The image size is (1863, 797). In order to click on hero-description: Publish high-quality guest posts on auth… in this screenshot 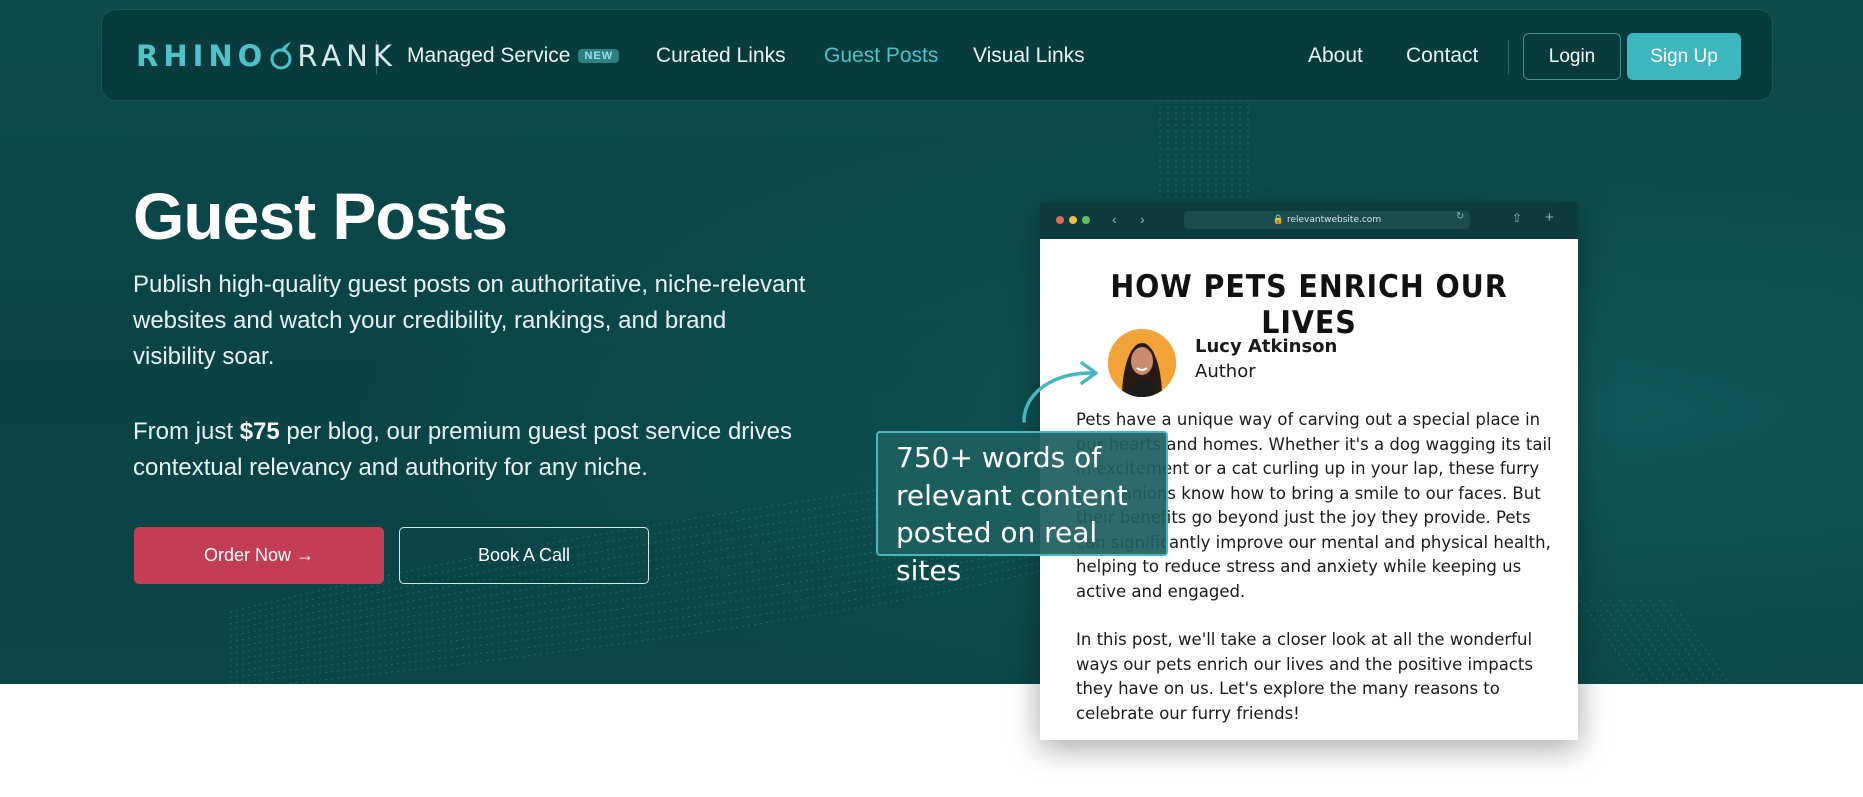, I will do `click(469, 320)`.